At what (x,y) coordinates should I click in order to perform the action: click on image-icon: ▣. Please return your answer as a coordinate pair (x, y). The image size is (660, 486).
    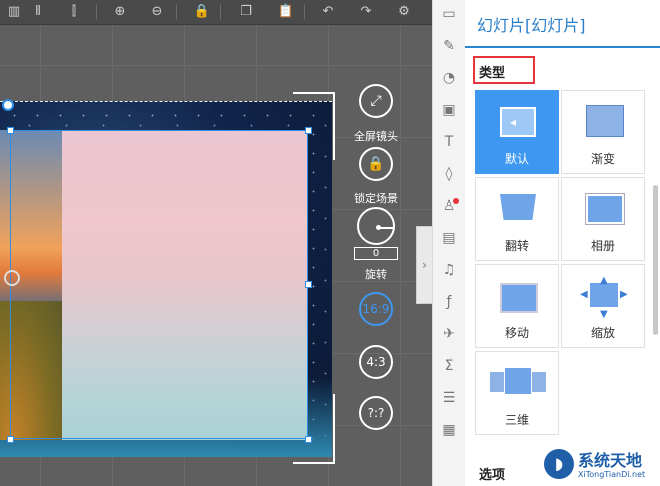
    Looking at the image, I should click on (449, 110).